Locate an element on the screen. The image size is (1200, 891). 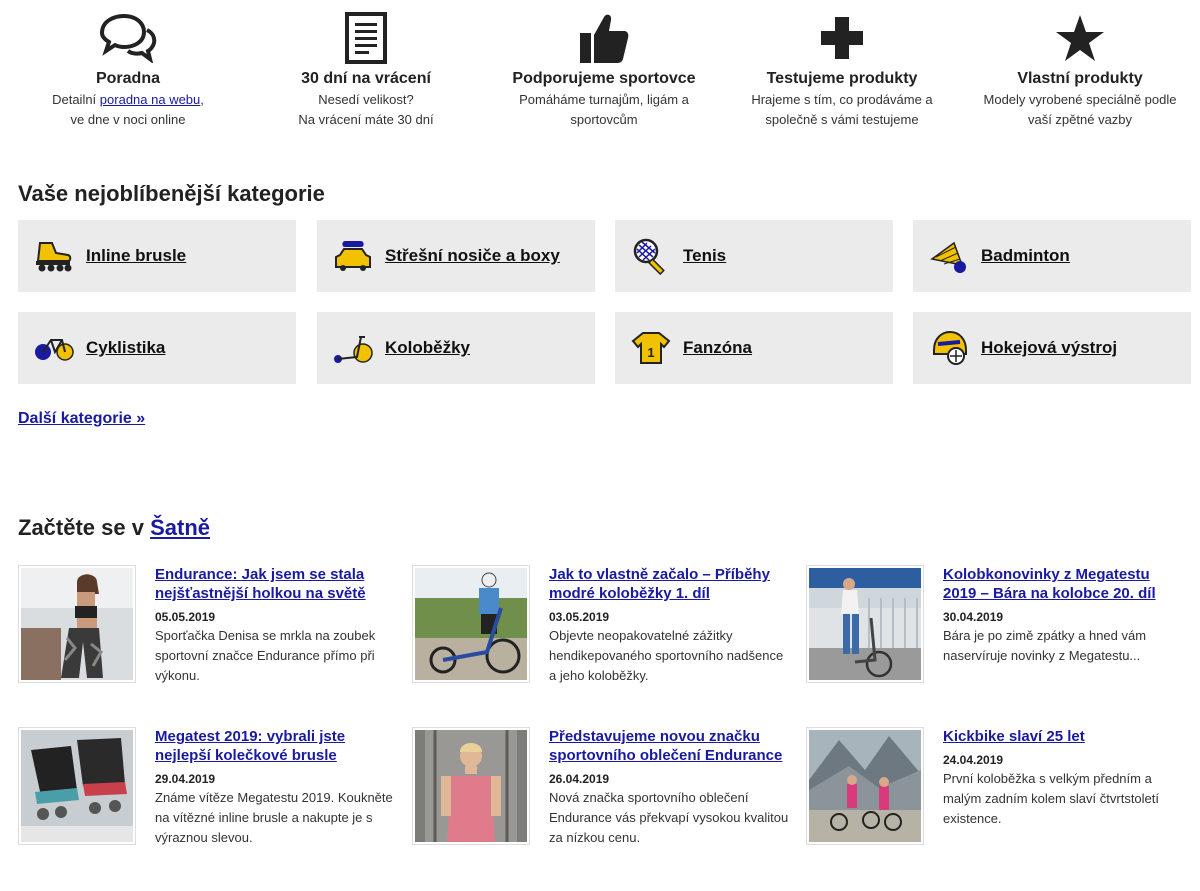
scooter-icon is located at coordinates (353, 348).